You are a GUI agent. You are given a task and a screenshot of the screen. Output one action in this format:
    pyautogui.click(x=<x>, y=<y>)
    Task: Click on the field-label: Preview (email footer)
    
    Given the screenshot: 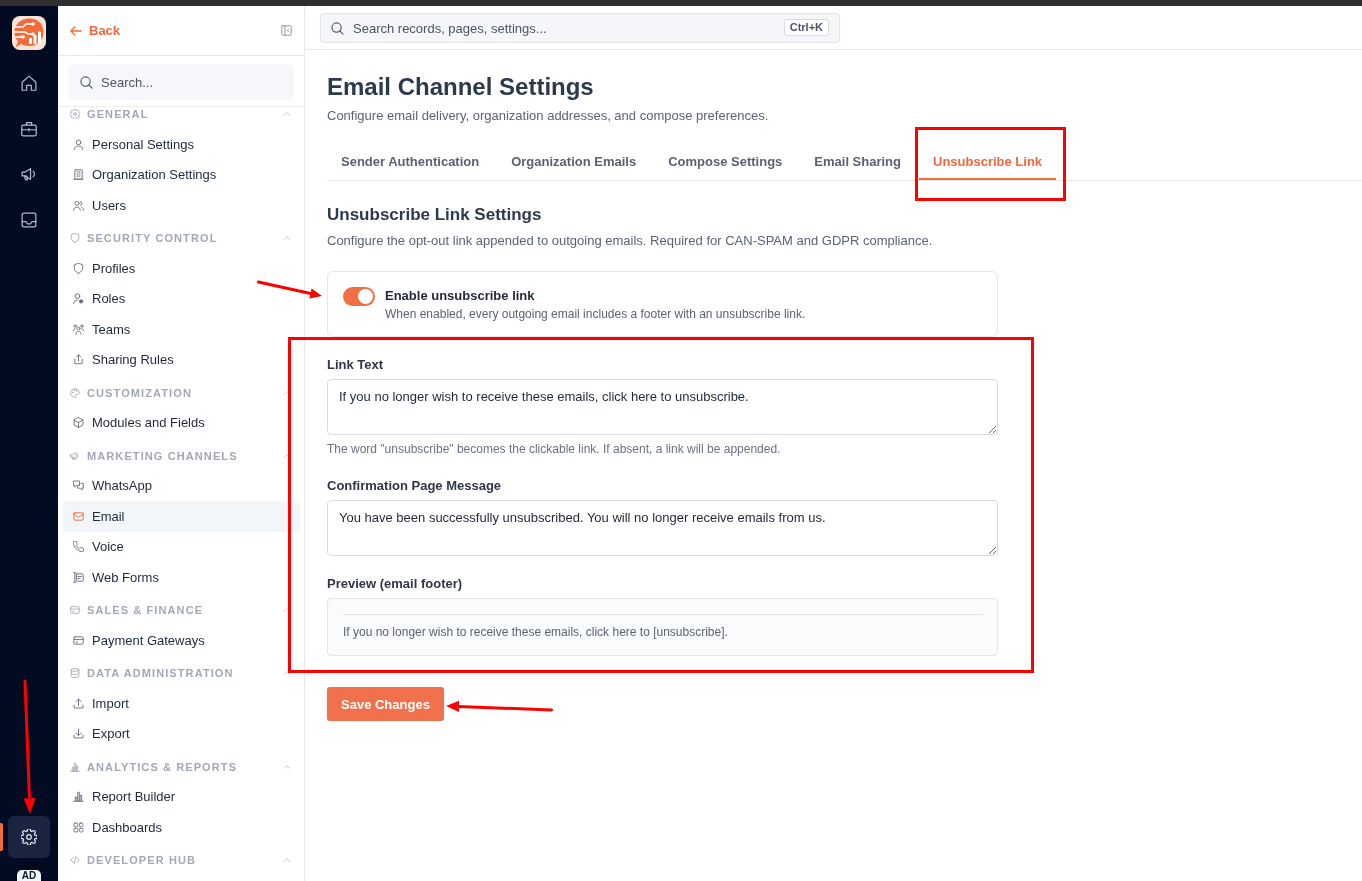 What is the action you would take?
    pyautogui.click(x=395, y=584)
    